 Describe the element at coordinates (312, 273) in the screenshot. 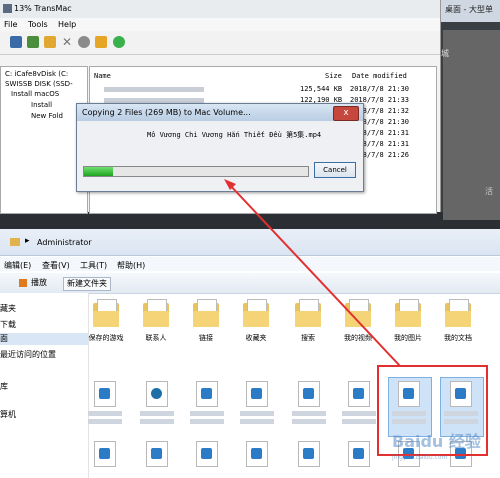

I see `annotation-arrow` at that location.